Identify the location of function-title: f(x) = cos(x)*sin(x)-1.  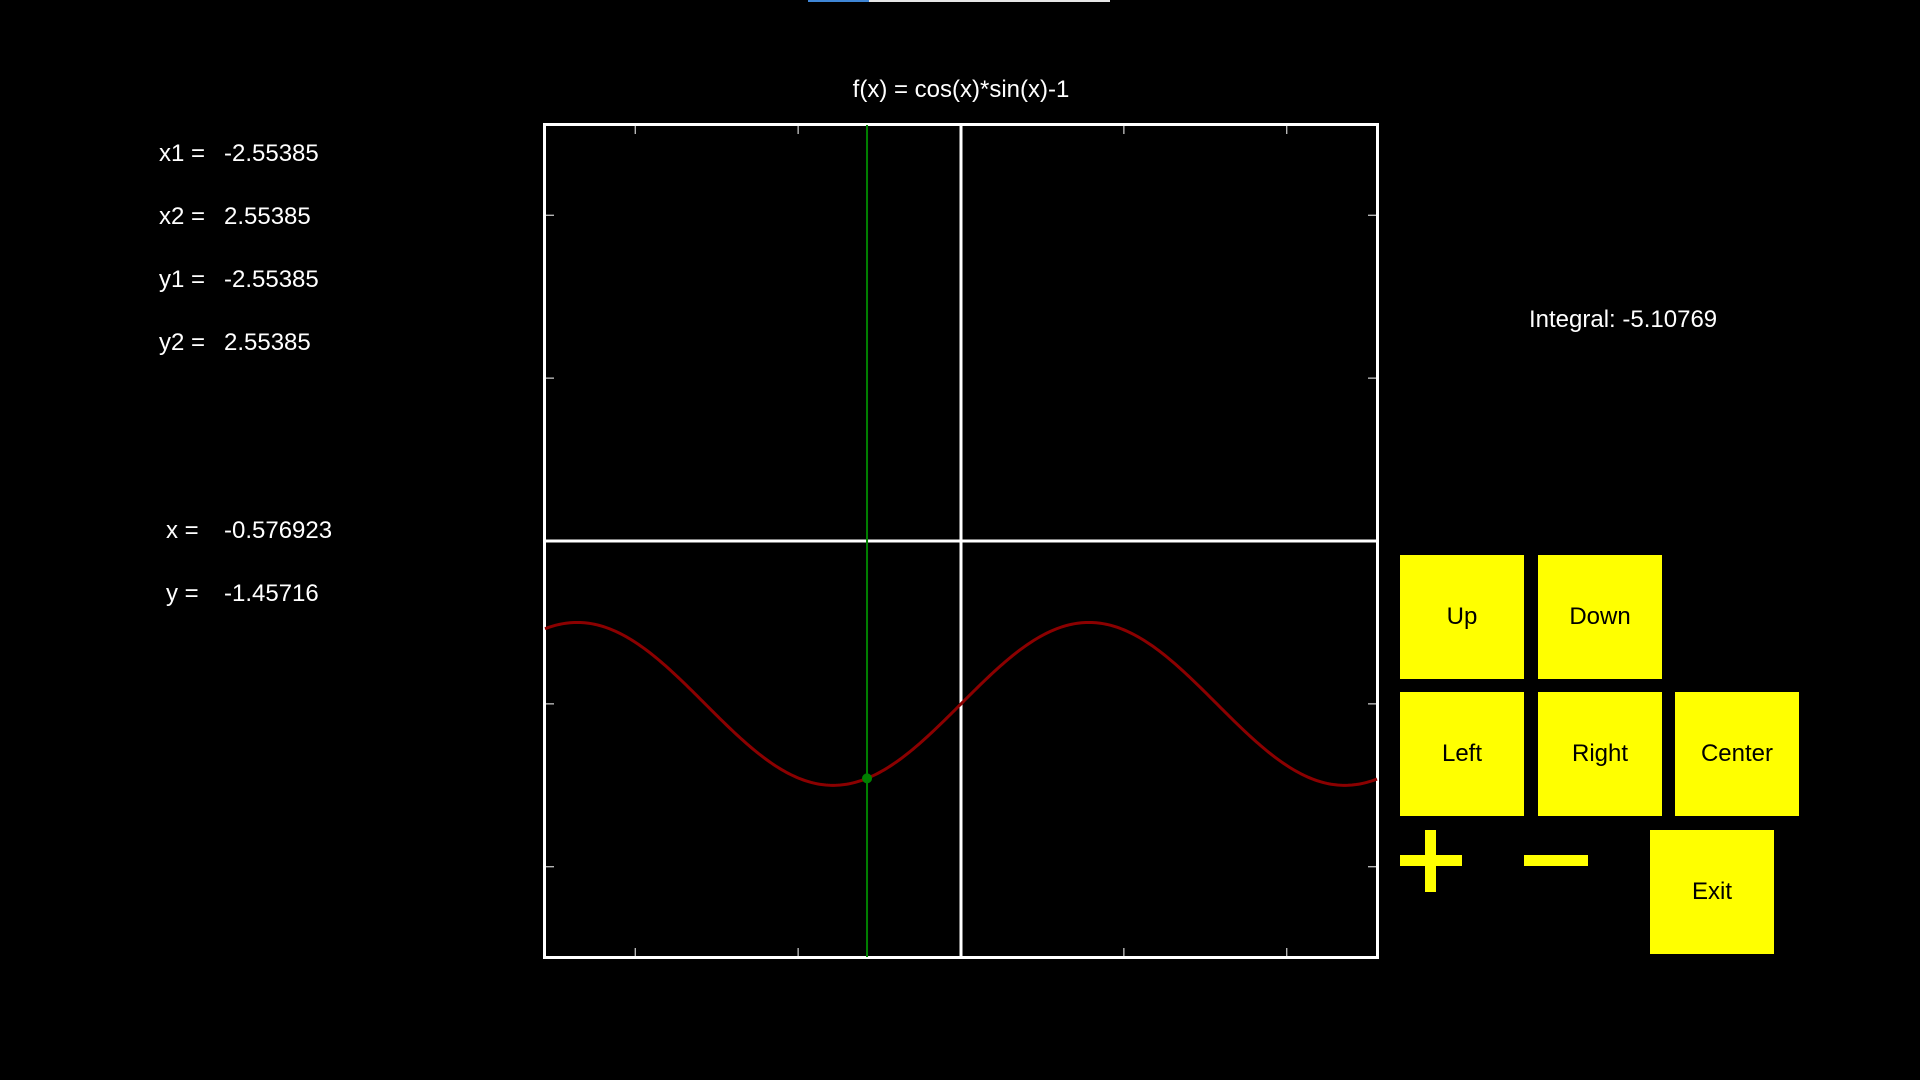
(961, 89).